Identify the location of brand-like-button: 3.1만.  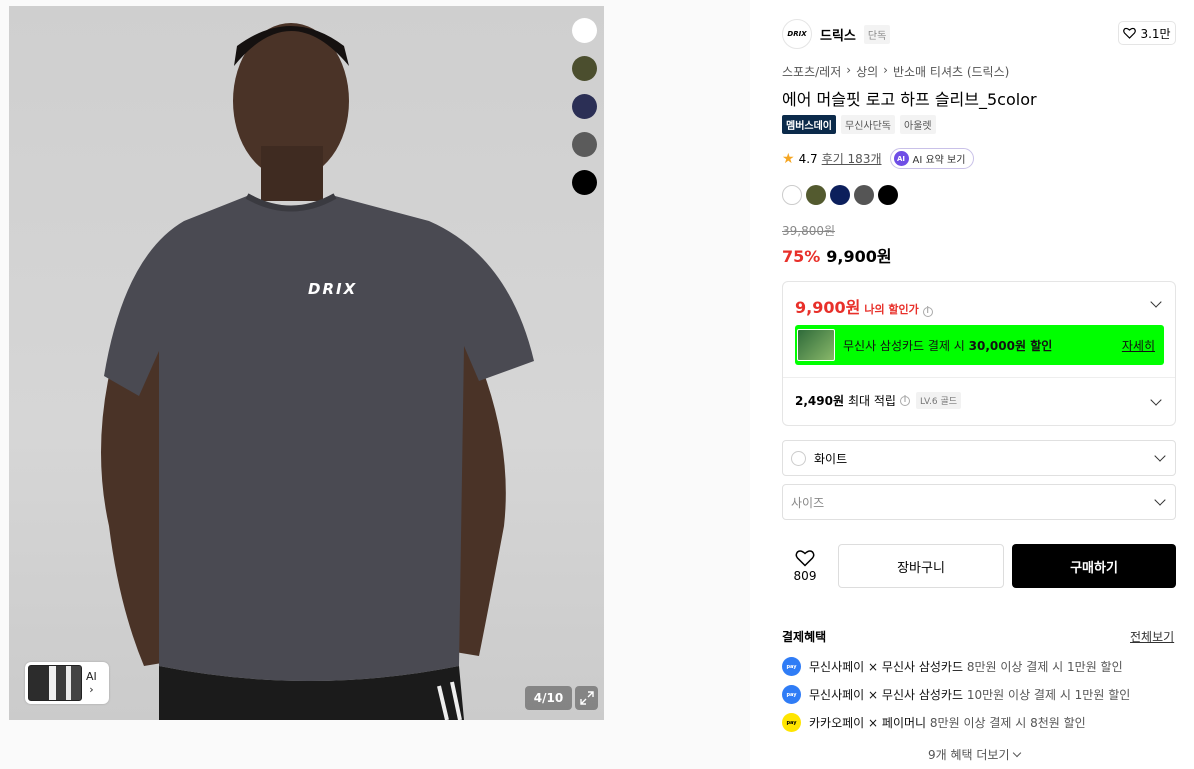
(1147, 33).